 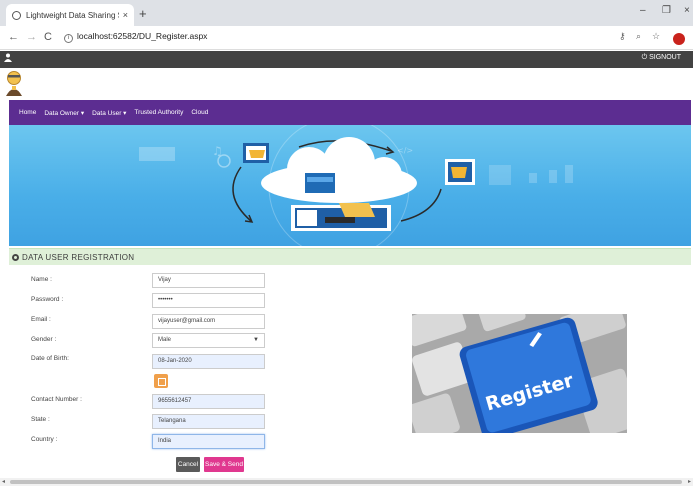 What do you see at coordinates (48, 37) in the screenshot?
I see `reload-icon: C` at bounding box center [48, 37].